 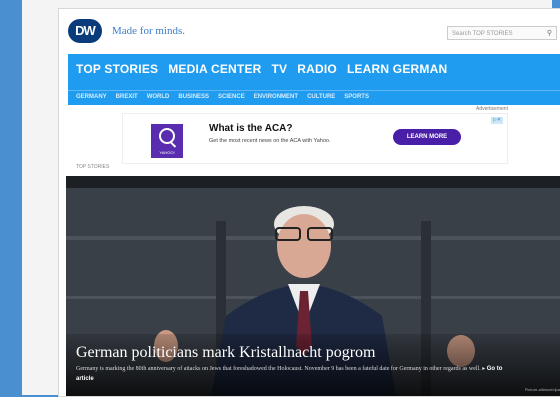 I want to click on subnav-business: BUSINESS, so click(x=193, y=97).